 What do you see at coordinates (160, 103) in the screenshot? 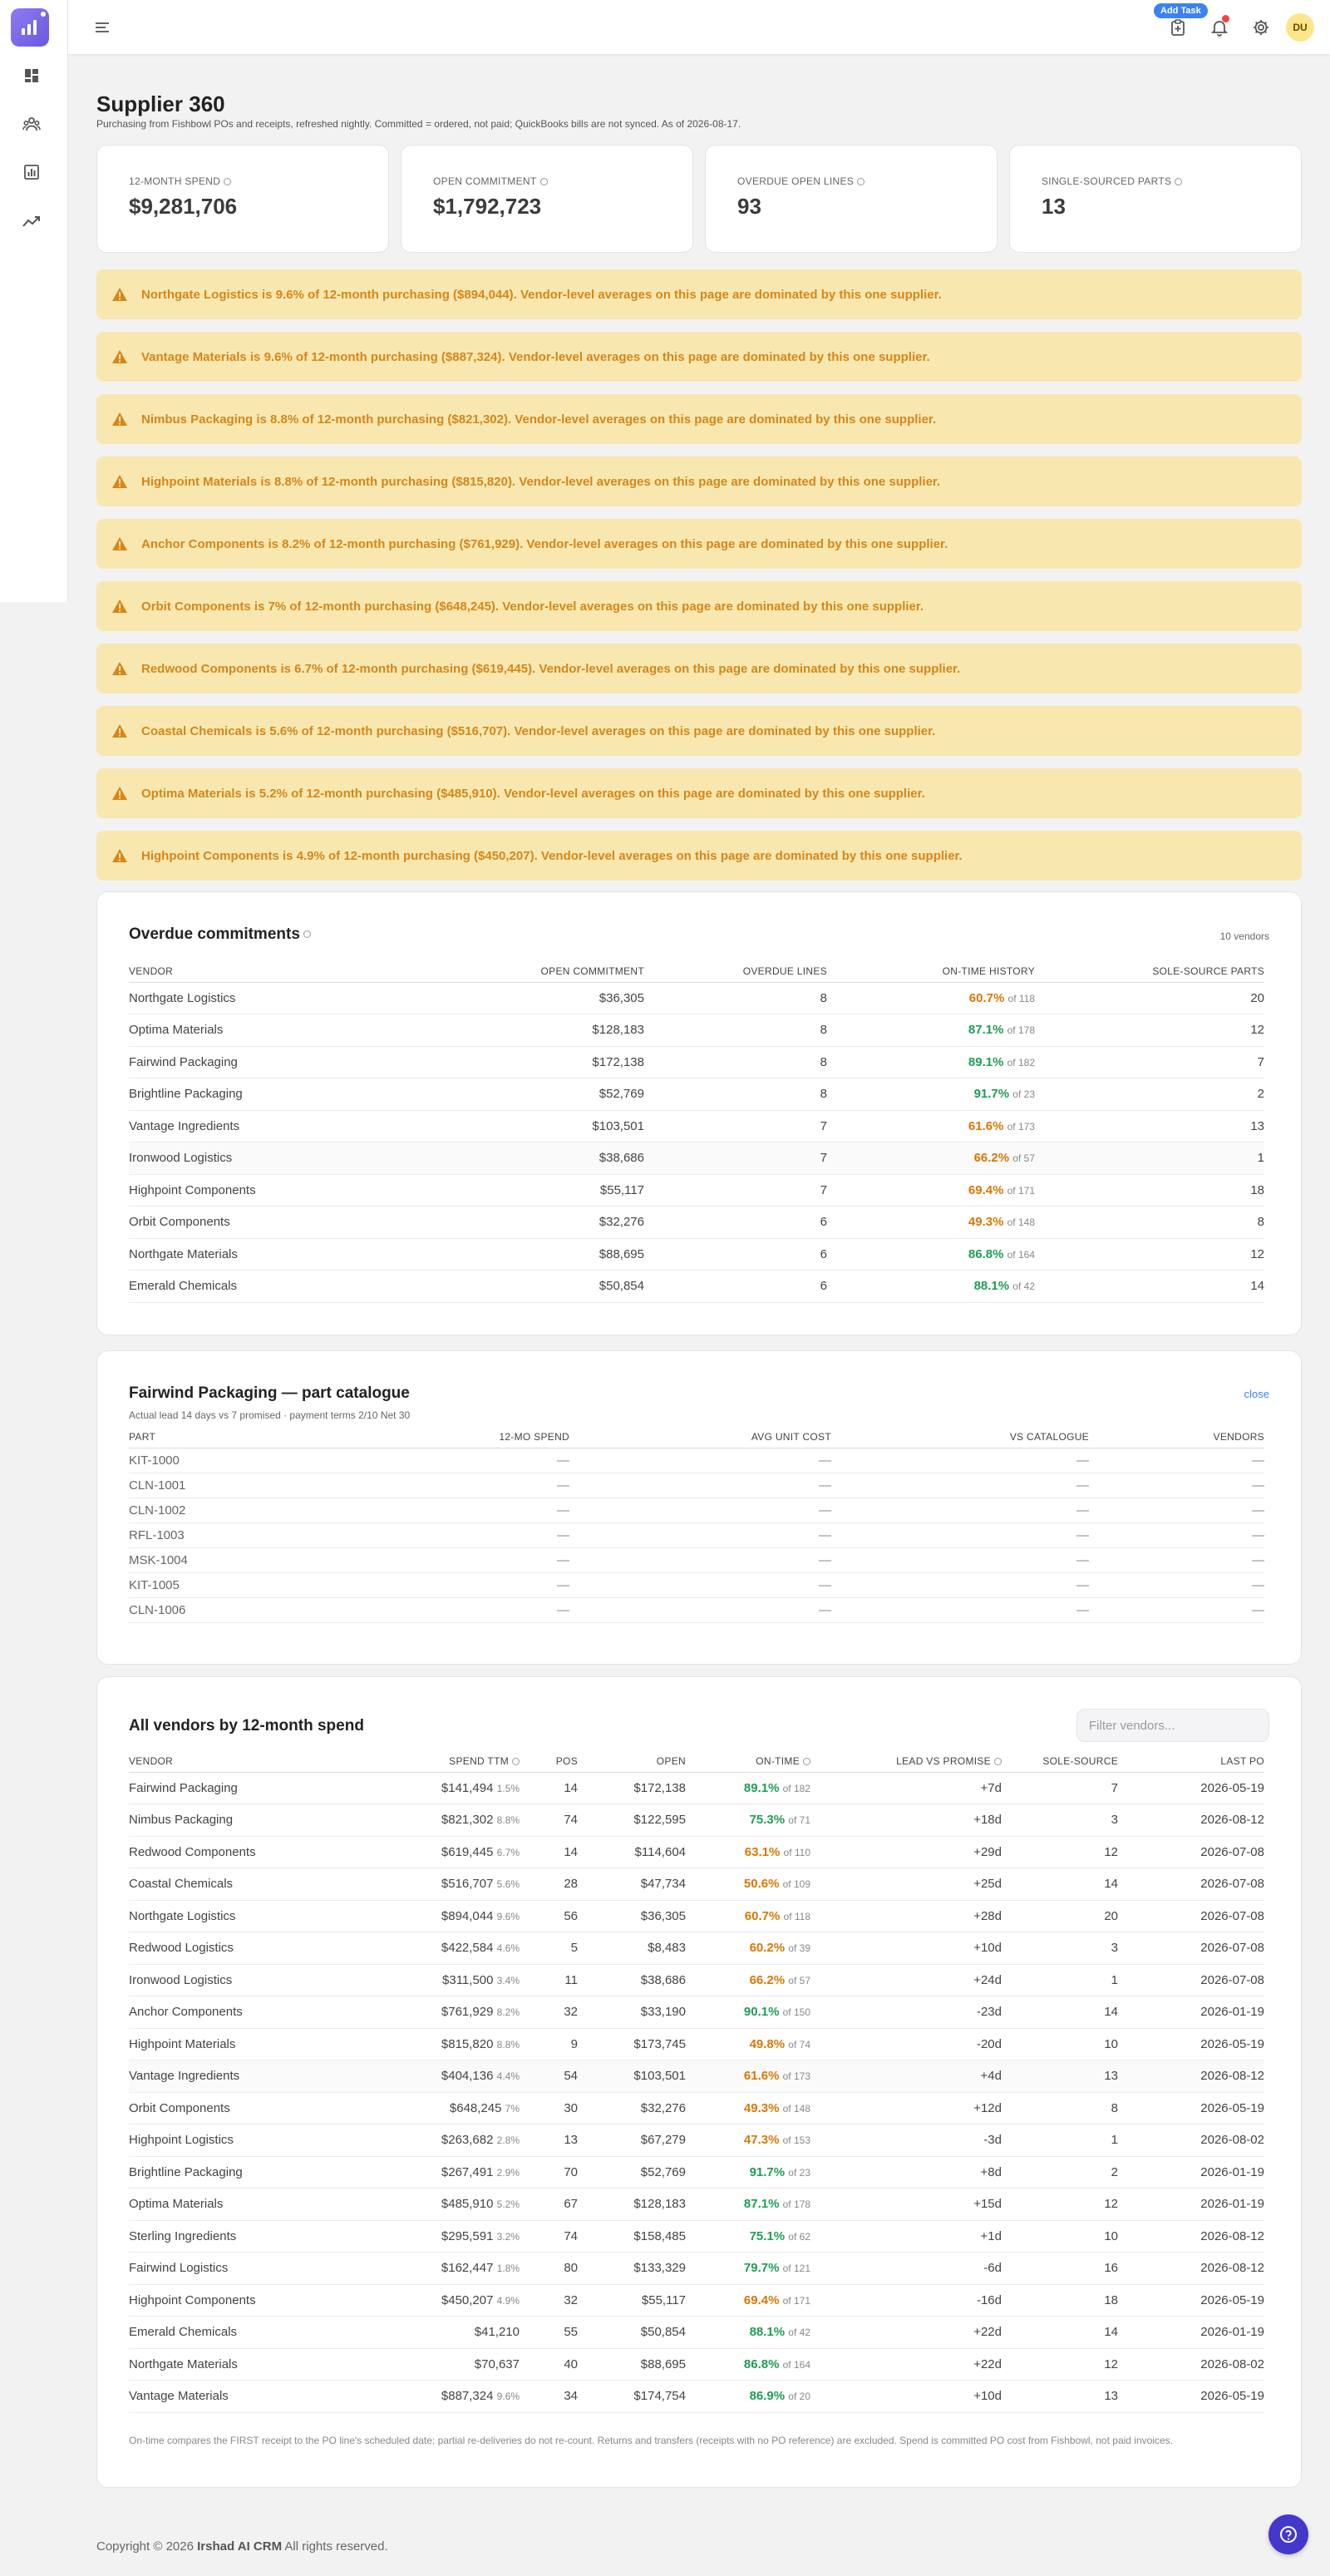
I see `page-title: Supplier 360` at bounding box center [160, 103].